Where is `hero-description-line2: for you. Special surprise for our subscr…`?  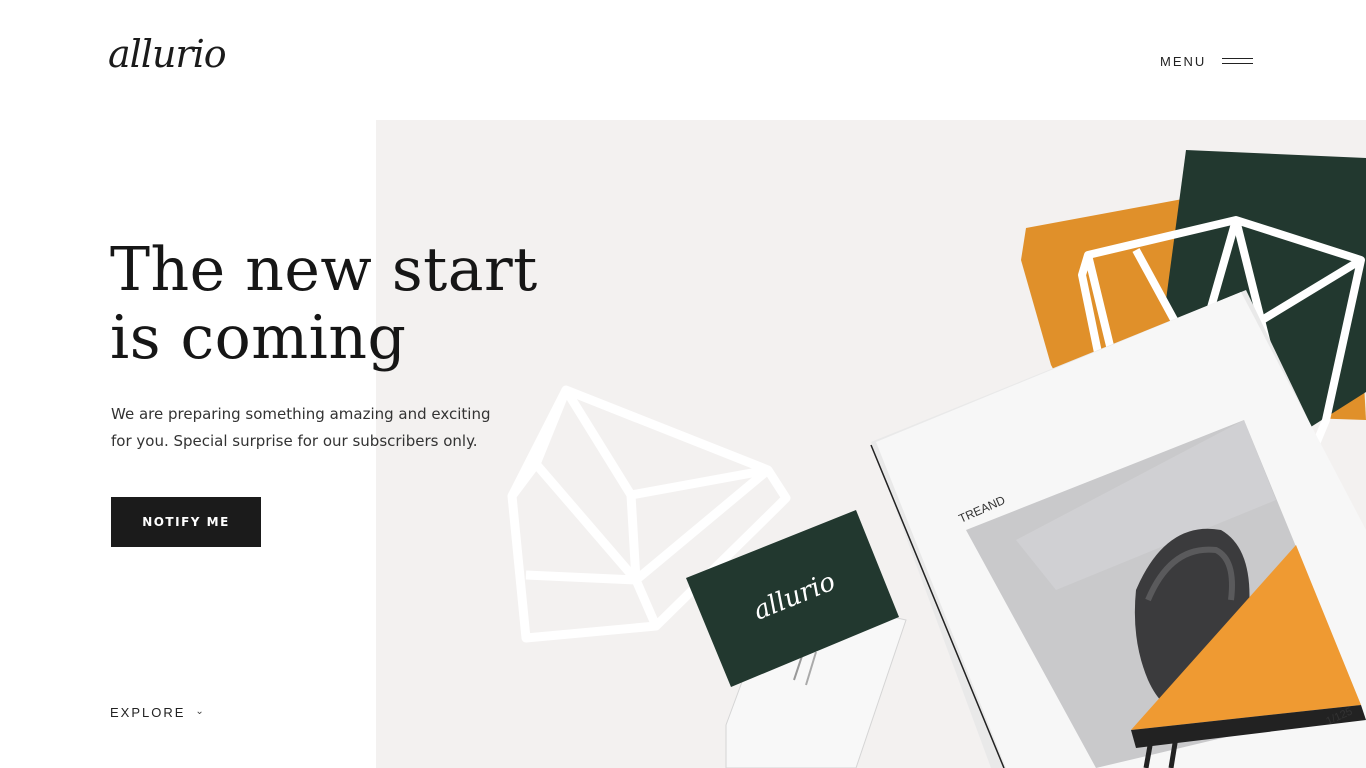
hero-description-line2: for you. Special surprise for our subscr… is located at coordinates (294, 441).